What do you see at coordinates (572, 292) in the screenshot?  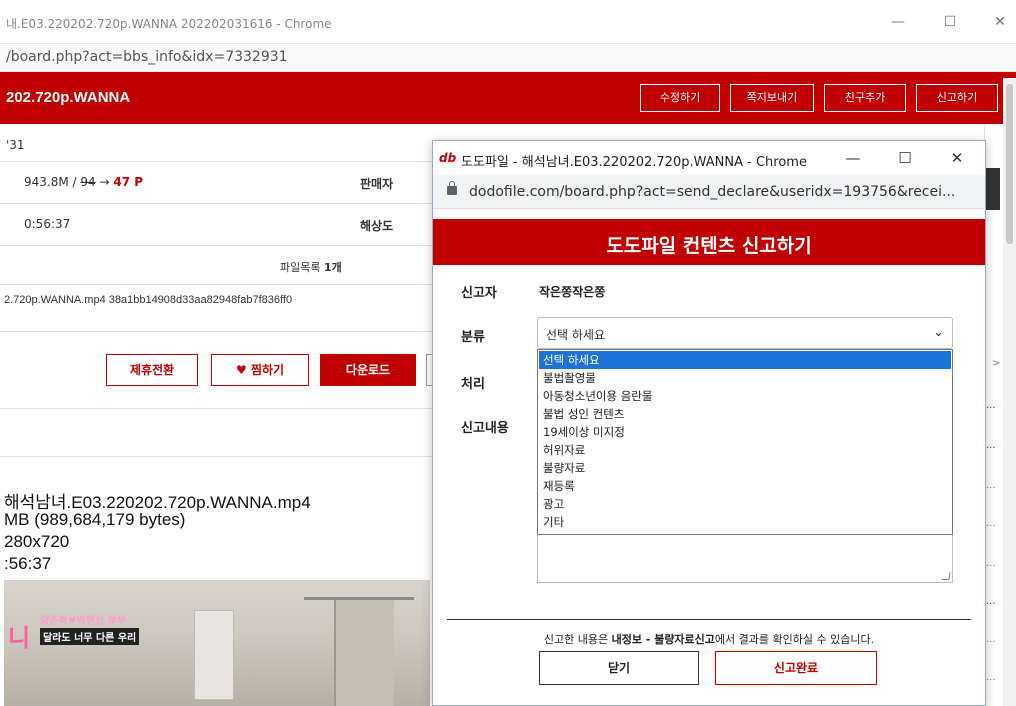 I see `reporter-value: 작은쫑작은쫑` at bounding box center [572, 292].